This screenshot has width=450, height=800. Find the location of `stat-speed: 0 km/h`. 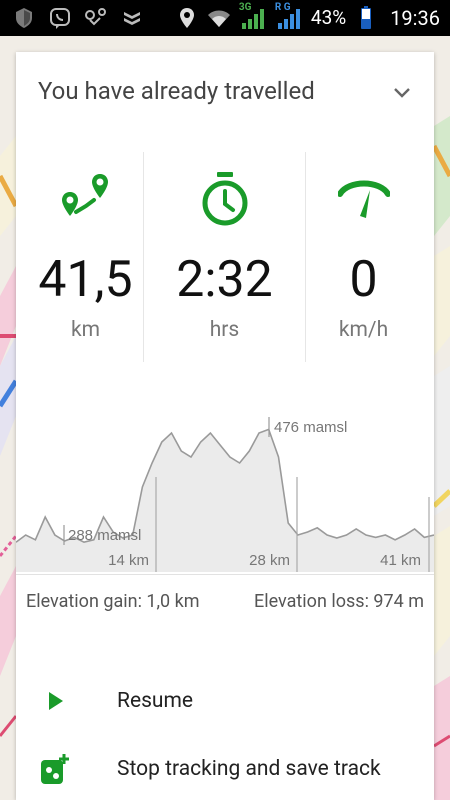

stat-speed: 0 km/h is located at coordinates (363, 257).